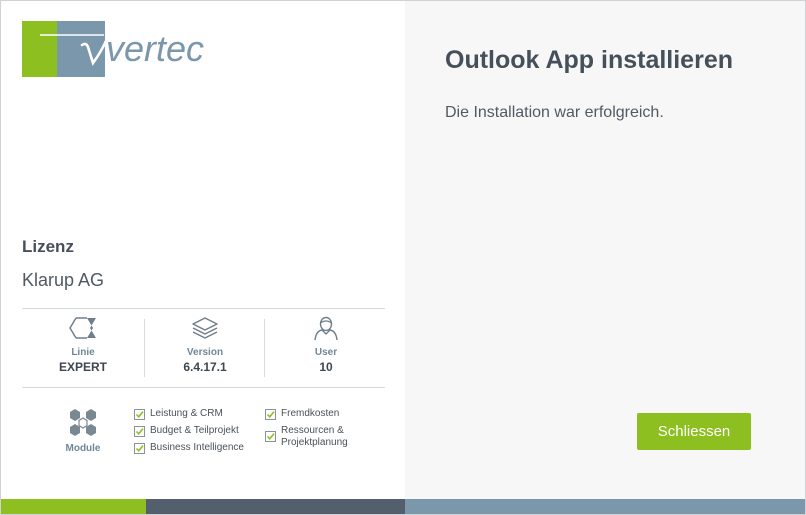  What do you see at coordinates (205, 344) in the screenshot?
I see `stat-version: Version 6.4.17.1` at bounding box center [205, 344].